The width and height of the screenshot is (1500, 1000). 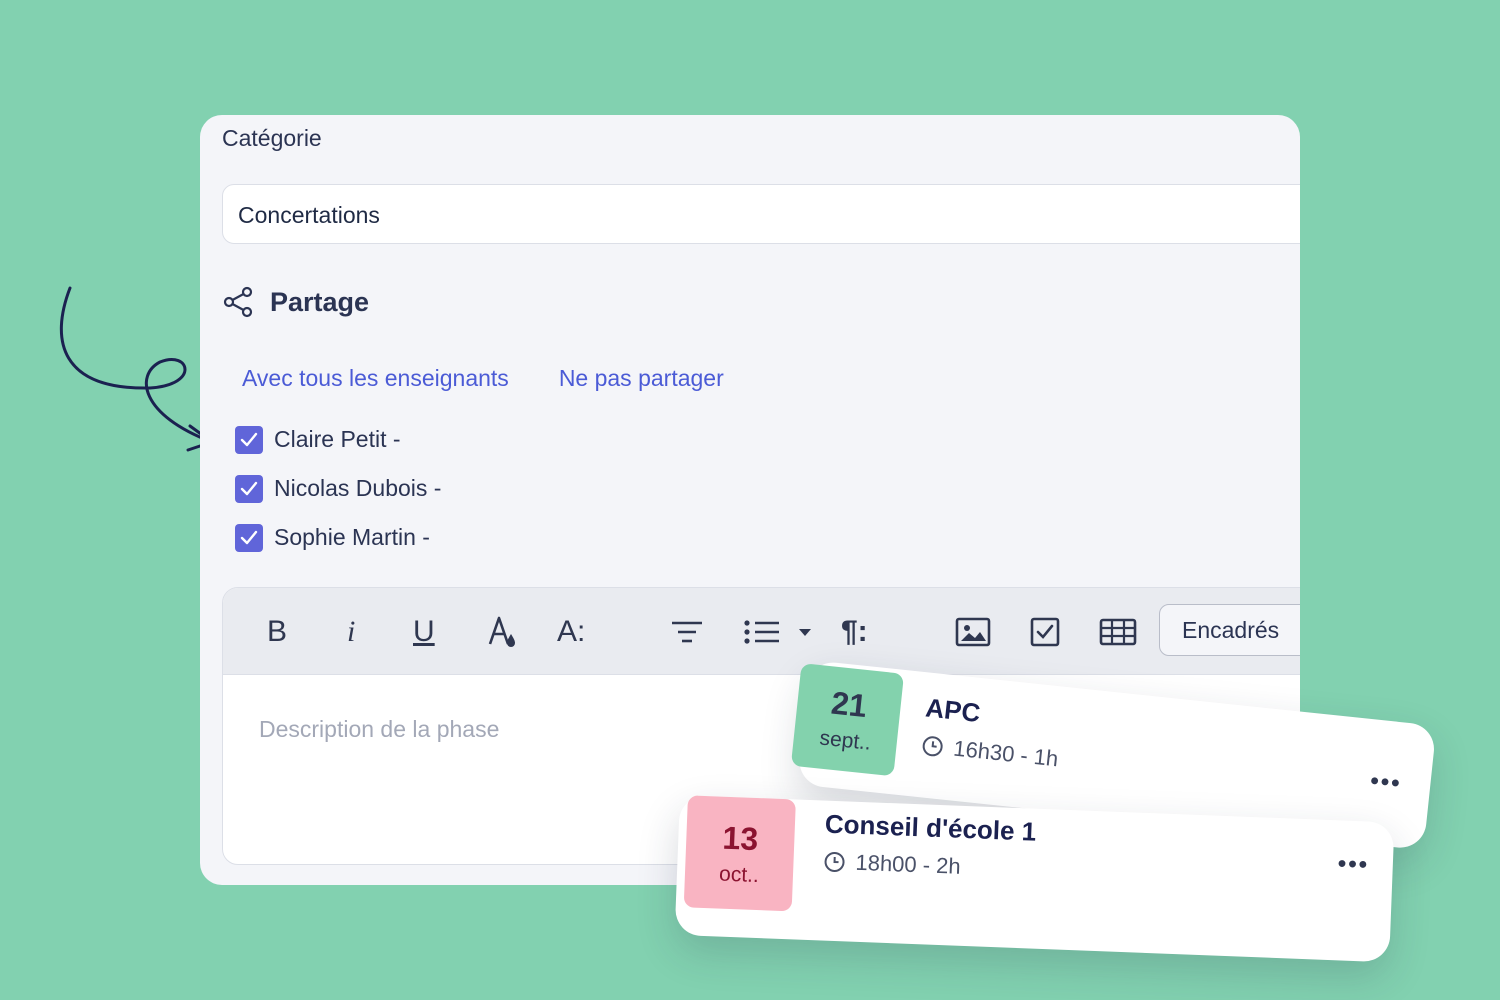 What do you see at coordinates (908, 864) in the screenshot?
I see `event-time-text: 18h00 - 2h` at bounding box center [908, 864].